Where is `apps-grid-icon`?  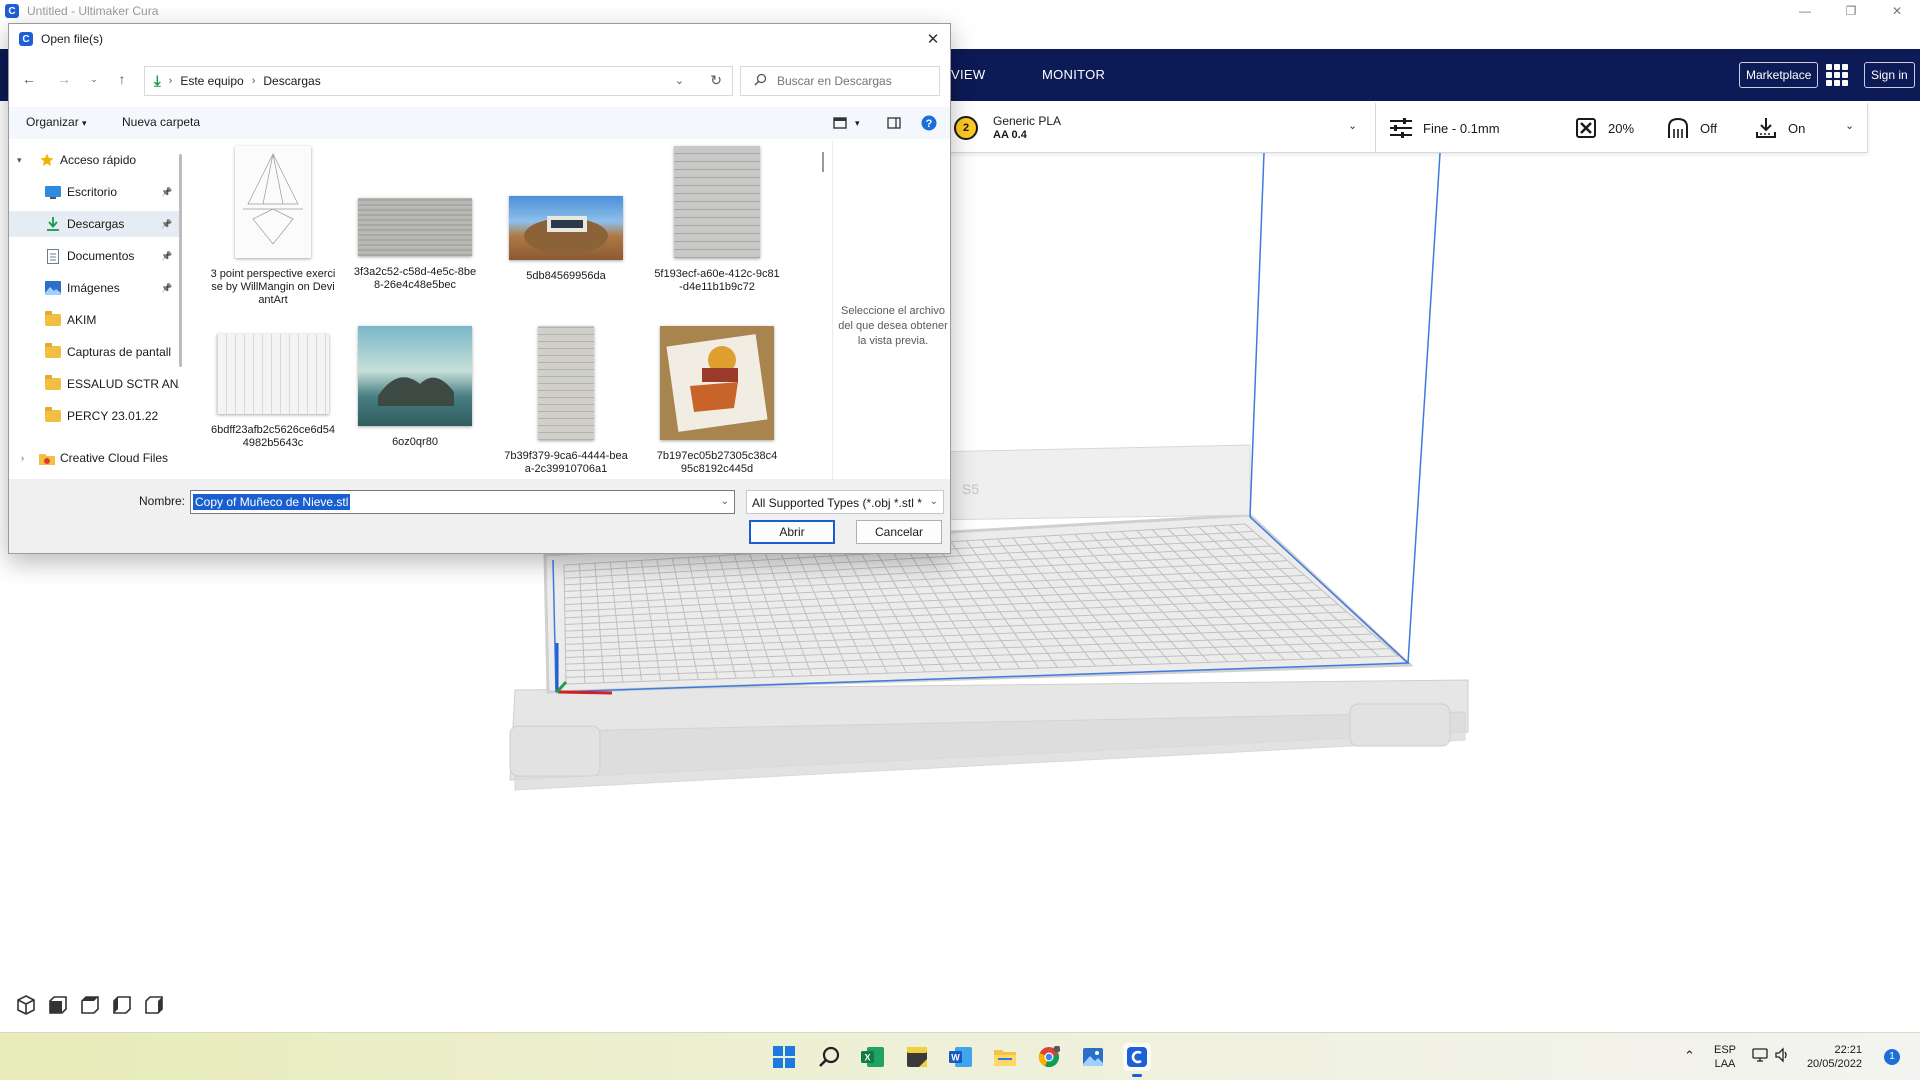
apps-grid-icon is located at coordinates (1837, 75).